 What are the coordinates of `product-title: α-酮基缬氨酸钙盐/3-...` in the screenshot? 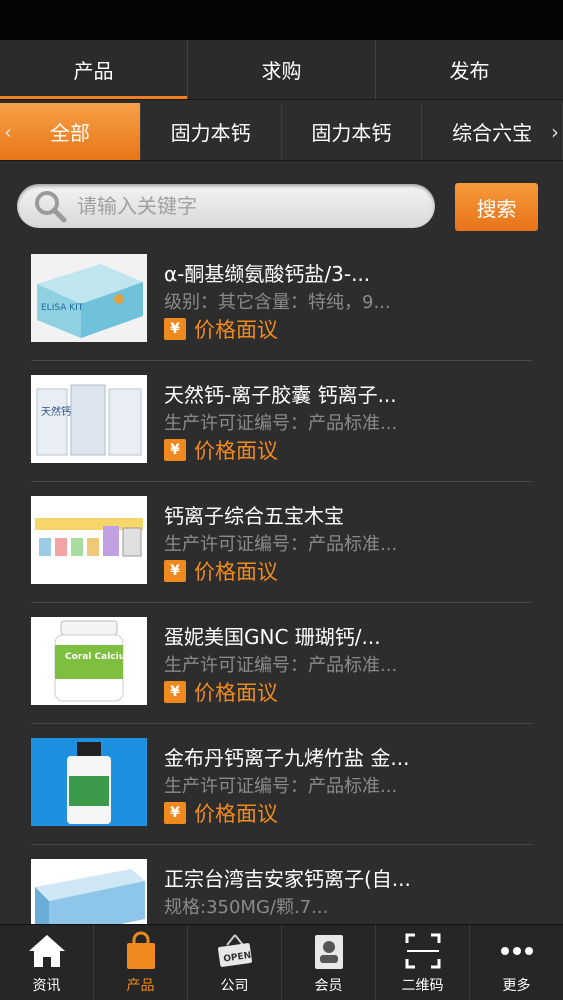 It's located at (267, 274).